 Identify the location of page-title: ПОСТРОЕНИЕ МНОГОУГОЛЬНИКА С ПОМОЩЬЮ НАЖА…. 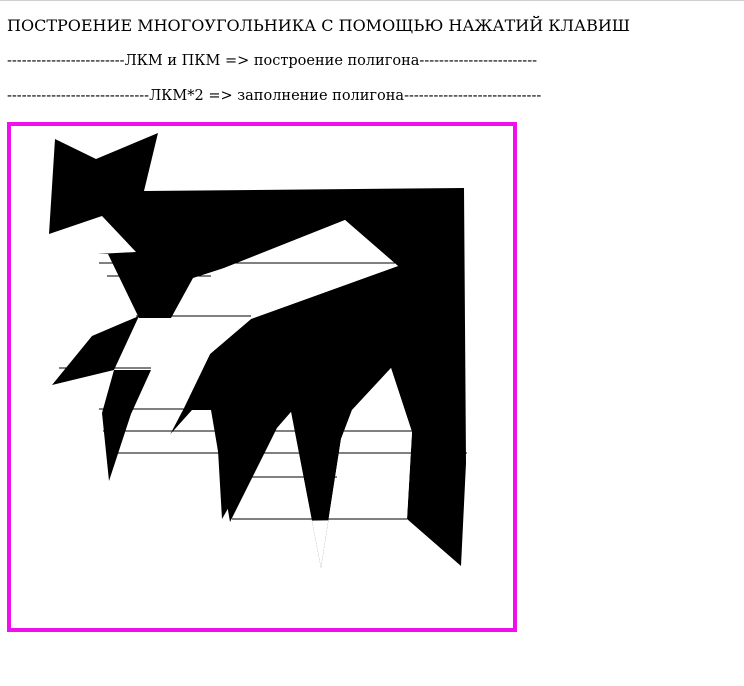
(319, 25).